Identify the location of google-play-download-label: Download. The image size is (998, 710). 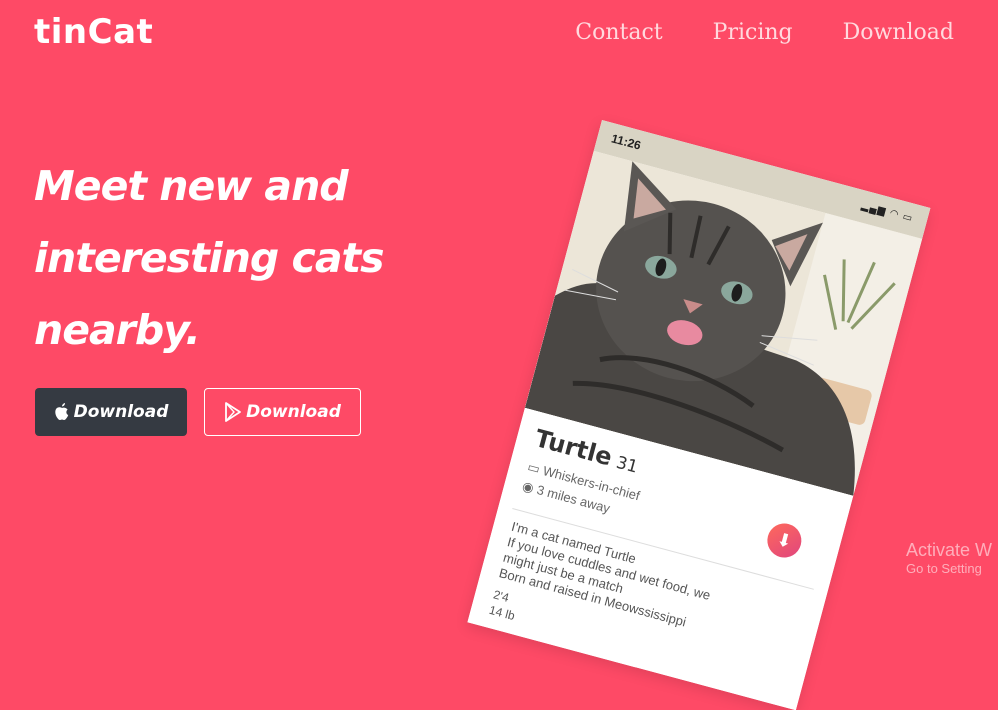
(293, 412).